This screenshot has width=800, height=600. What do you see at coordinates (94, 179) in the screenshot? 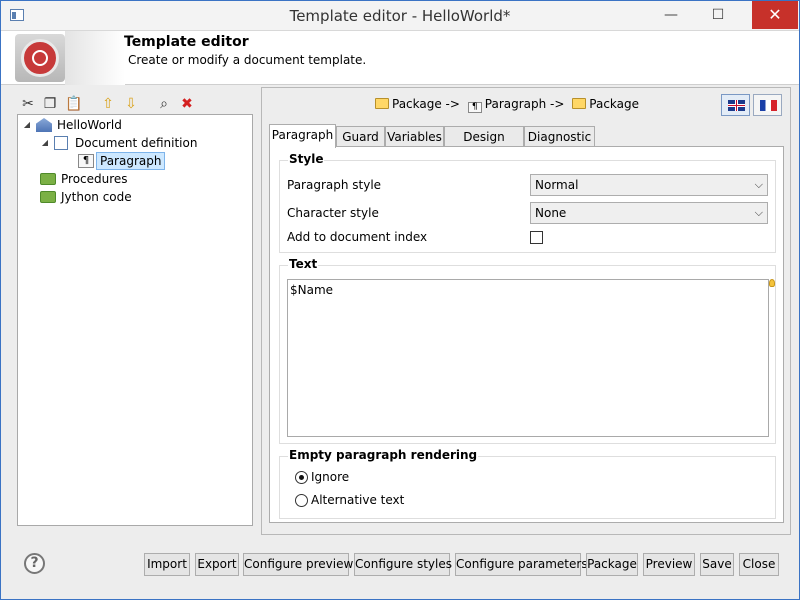
I see `tree-node-label: Procedures` at bounding box center [94, 179].